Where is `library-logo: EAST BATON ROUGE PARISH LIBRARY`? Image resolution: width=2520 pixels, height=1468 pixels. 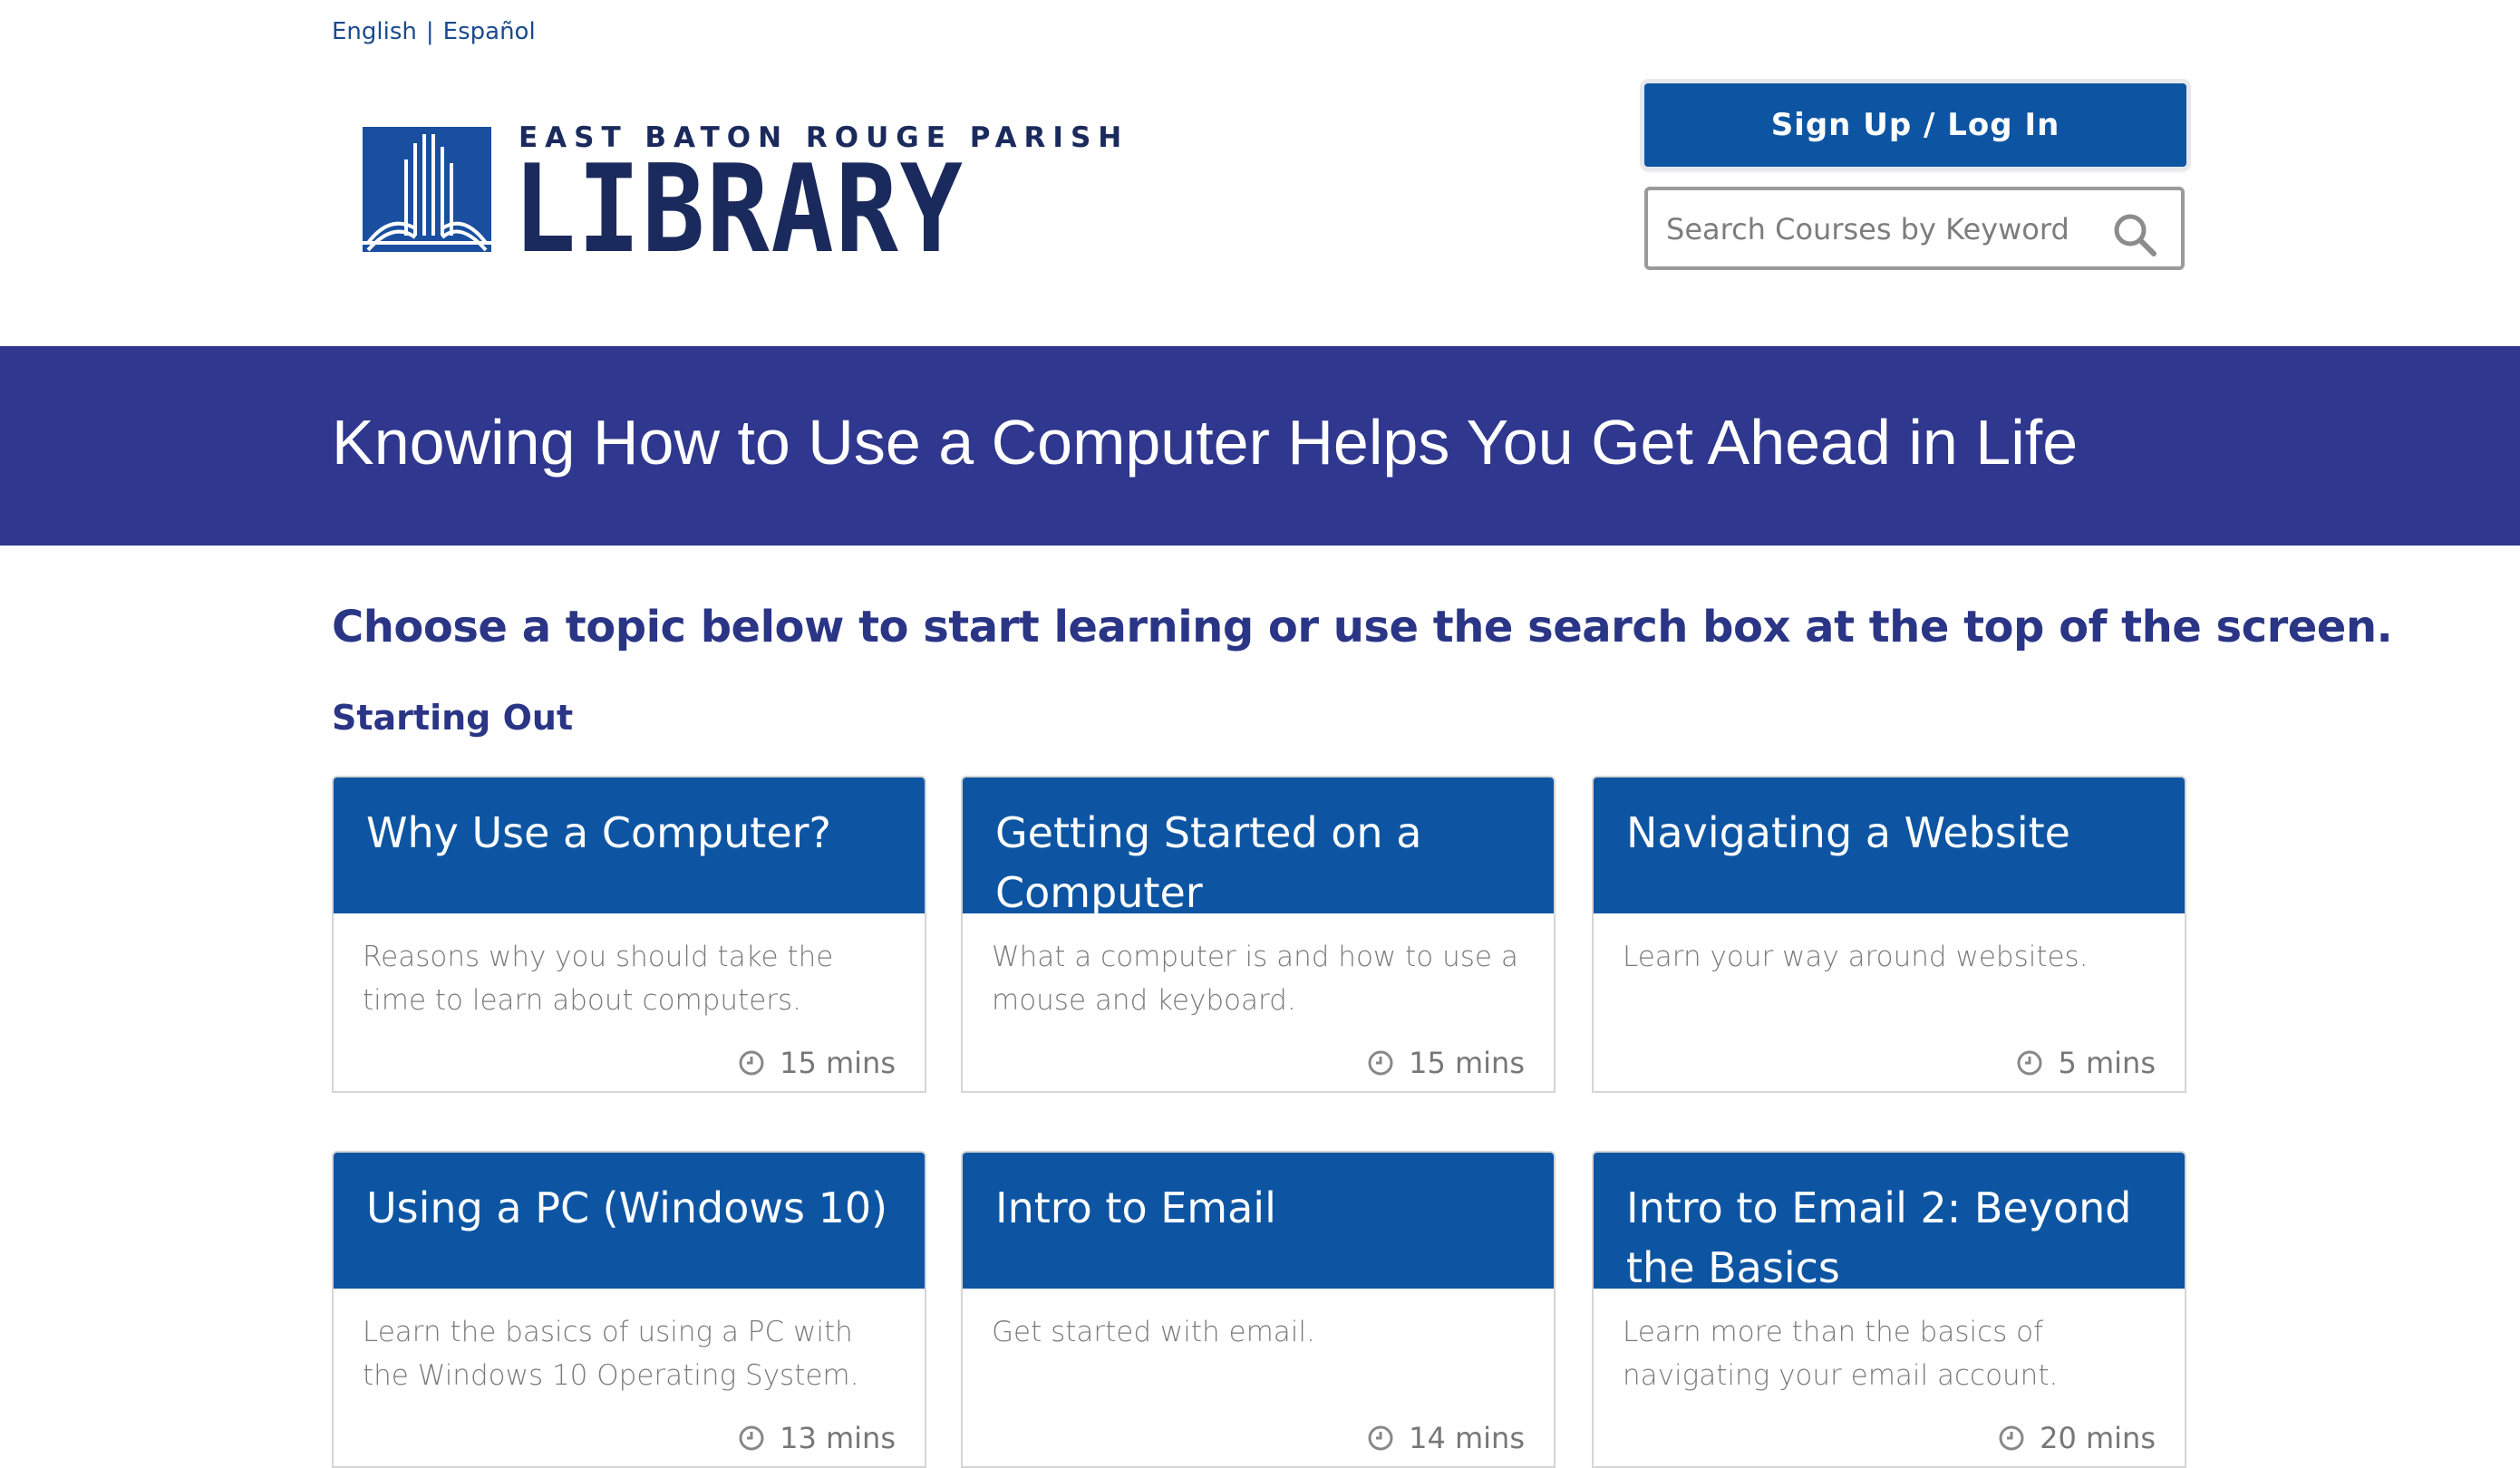
library-logo: EAST BATON ROUGE PARISH LIBRARY is located at coordinates (742, 195).